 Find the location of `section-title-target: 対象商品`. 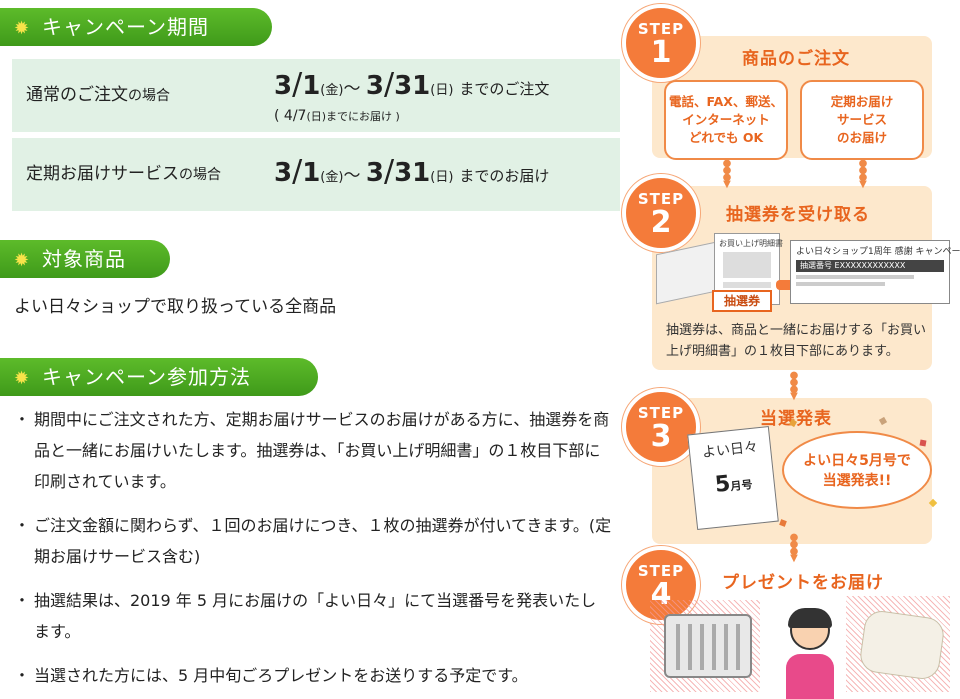

section-title-target: 対象商品 is located at coordinates (84, 259).